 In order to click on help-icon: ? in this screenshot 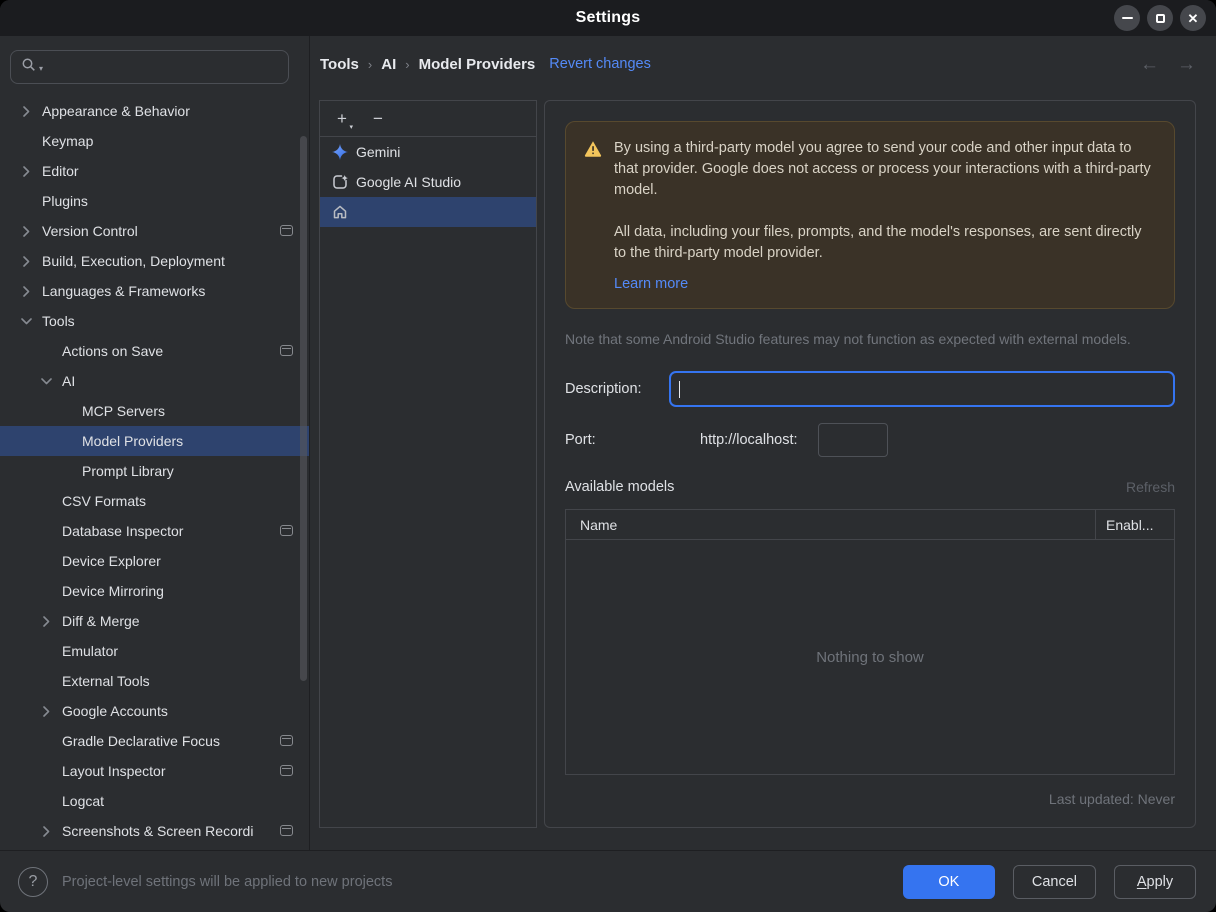, I will do `click(33, 881)`.